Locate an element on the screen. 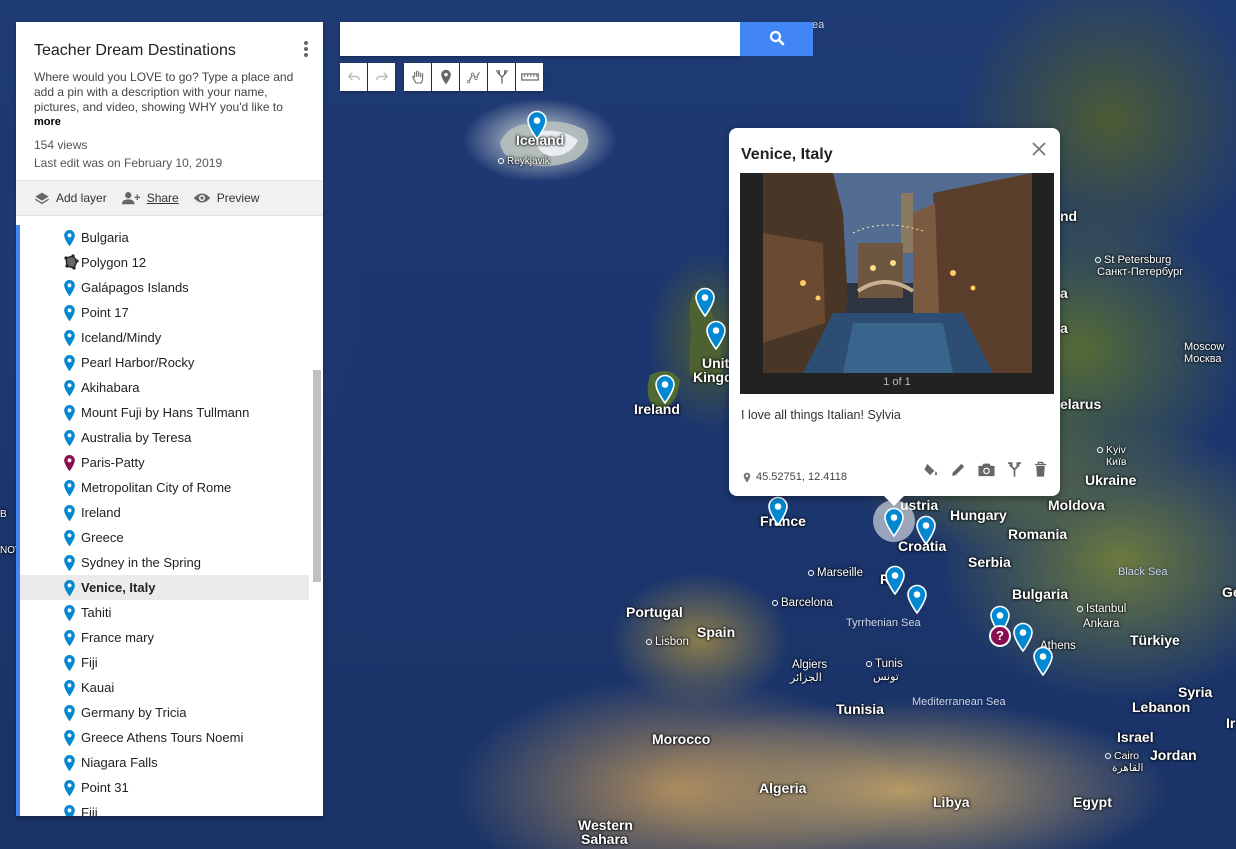  layer-item: Iceland/Mindy is located at coordinates (171, 337).